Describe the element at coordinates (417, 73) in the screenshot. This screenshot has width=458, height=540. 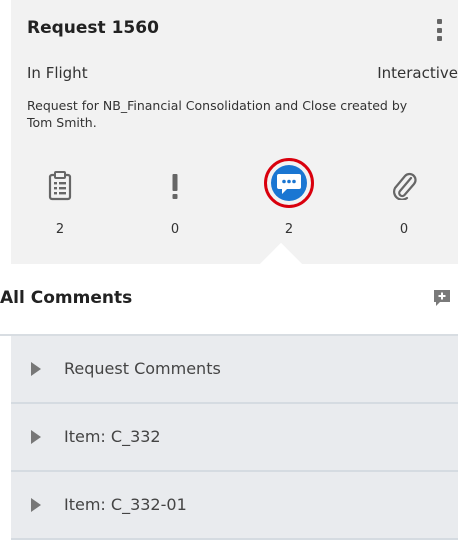
I see `request-mode: Interactive` at that location.